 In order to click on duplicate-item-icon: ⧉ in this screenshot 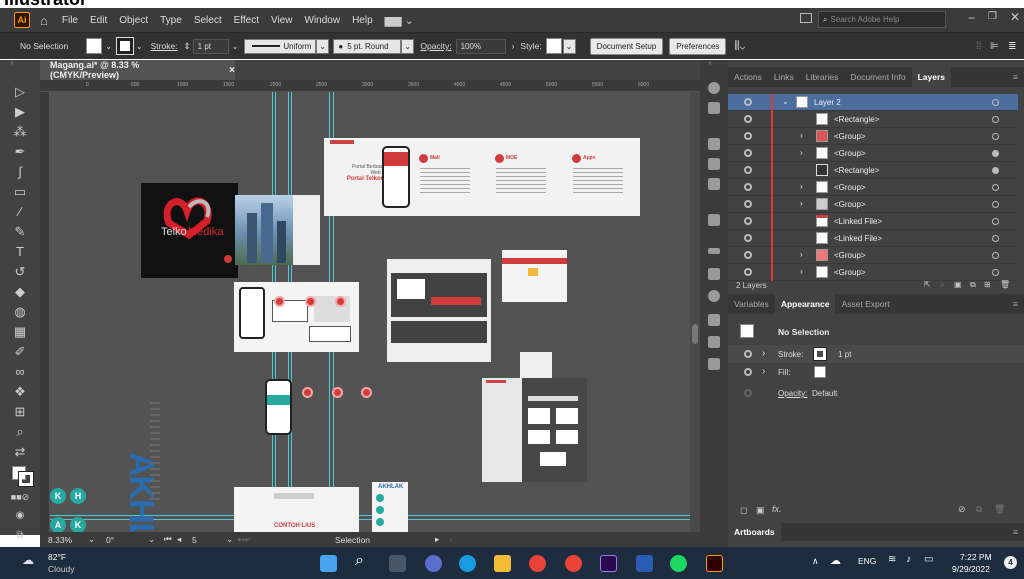, I will do `click(979, 509)`.